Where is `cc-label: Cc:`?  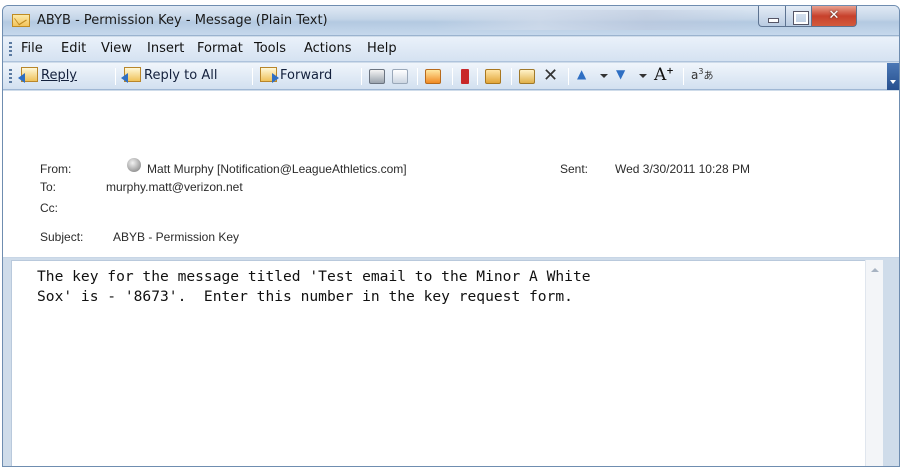 cc-label: Cc: is located at coordinates (49, 208).